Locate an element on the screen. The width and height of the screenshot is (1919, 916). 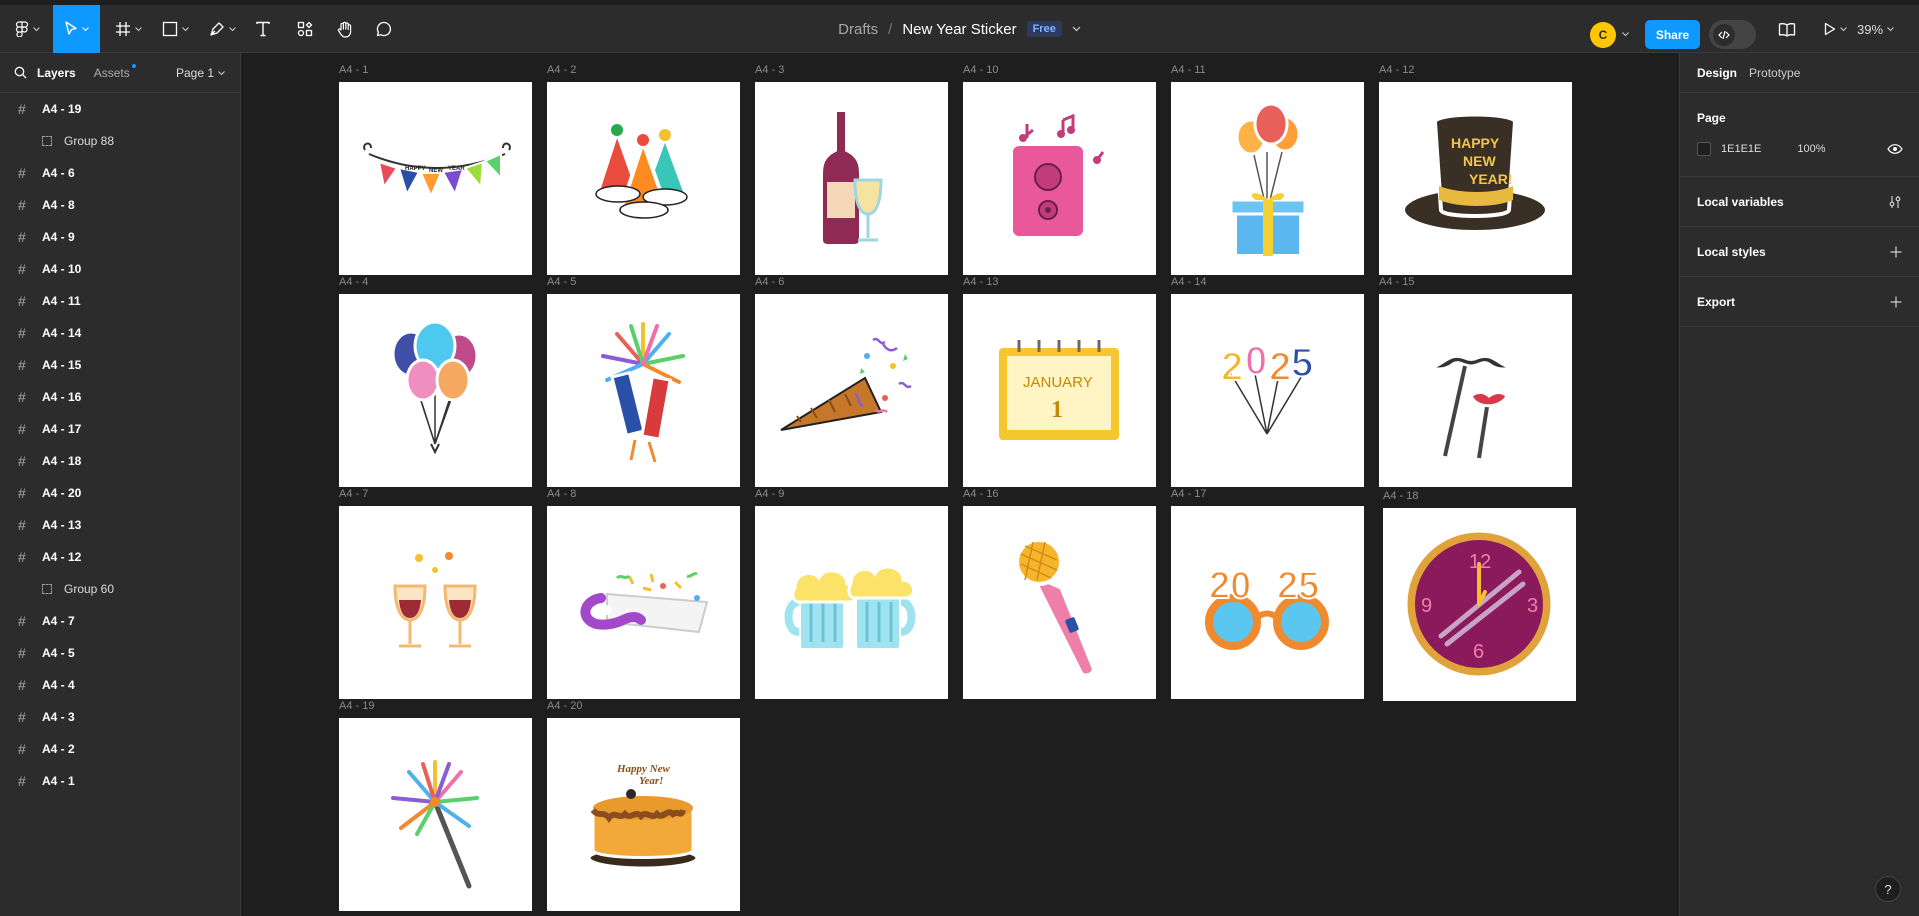
frame-label: A4 - 8 is located at coordinates (561, 494).